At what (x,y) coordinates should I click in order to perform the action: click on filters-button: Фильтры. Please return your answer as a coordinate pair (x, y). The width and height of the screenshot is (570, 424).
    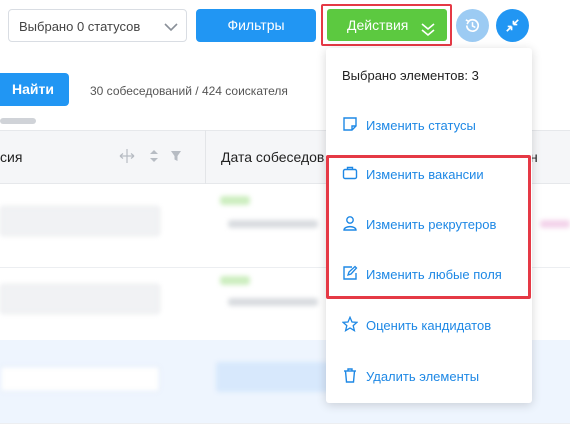
    Looking at the image, I should click on (256, 25).